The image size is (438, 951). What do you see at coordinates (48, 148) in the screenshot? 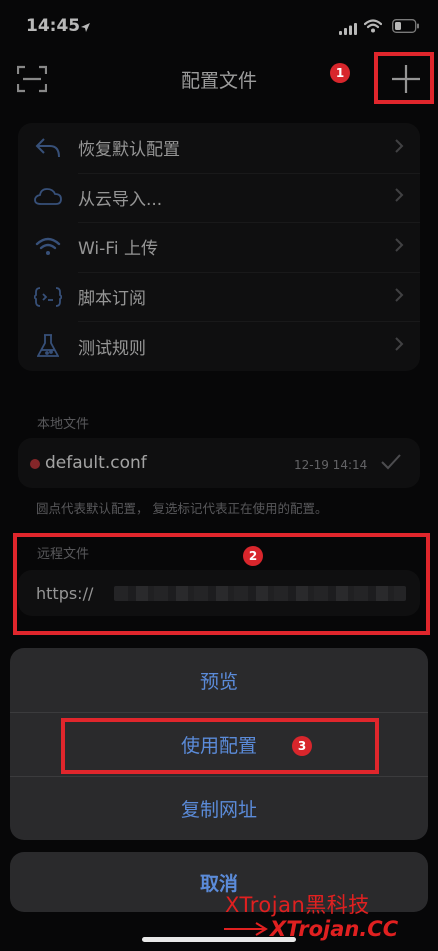
I see `undo-arrow-icon` at bounding box center [48, 148].